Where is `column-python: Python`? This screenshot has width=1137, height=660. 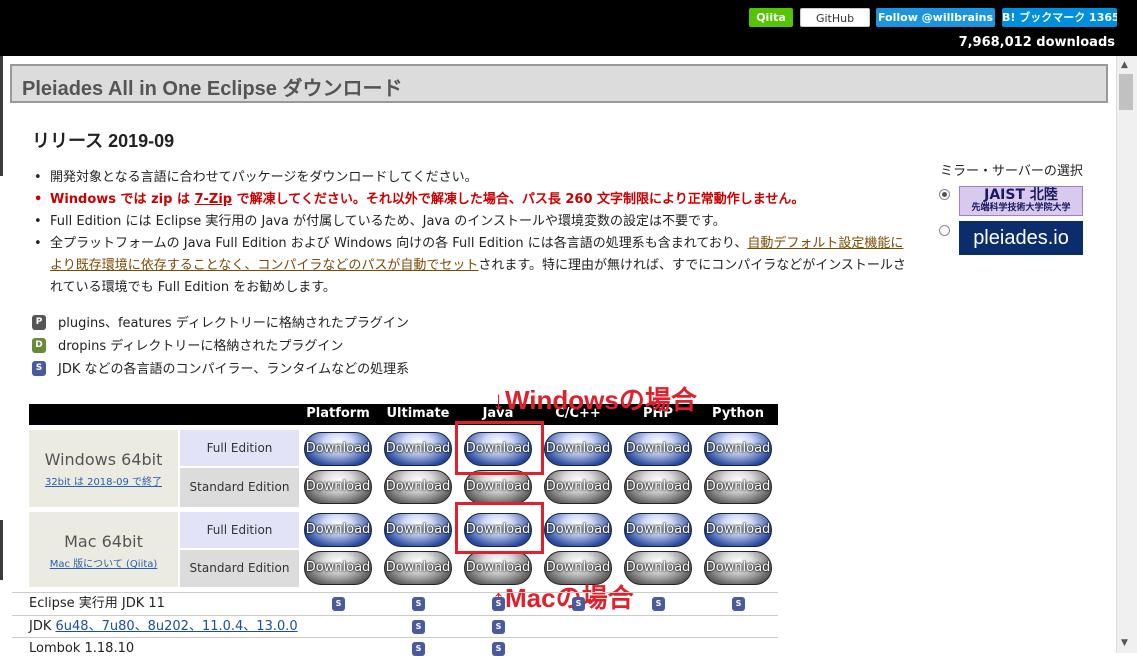 column-python: Python is located at coordinates (738, 413).